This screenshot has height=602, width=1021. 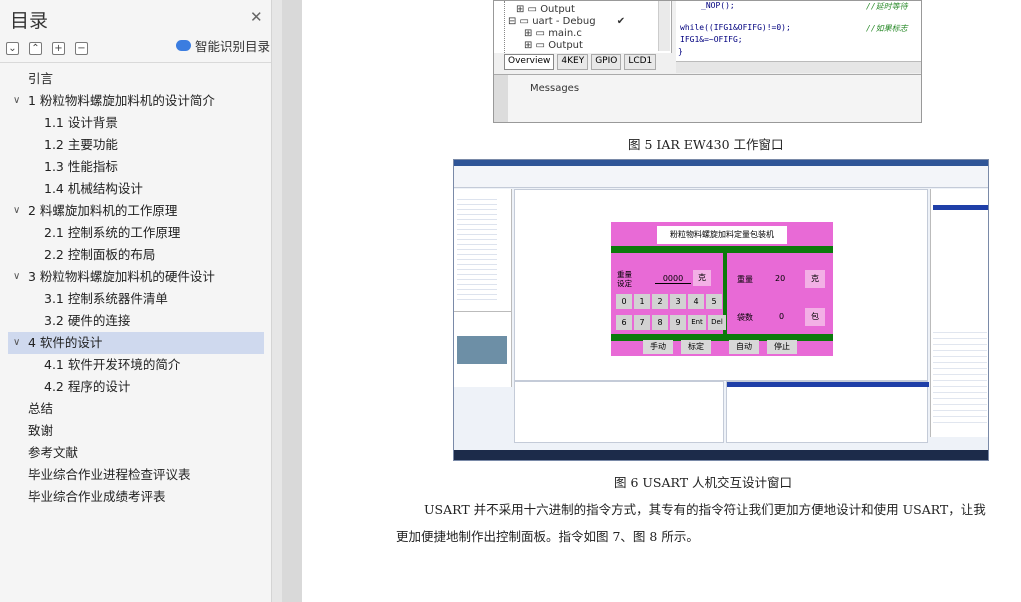 What do you see at coordinates (41, 78) in the screenshot?
I see `toc-item-label: 引言` at bounding box center [41, 78].